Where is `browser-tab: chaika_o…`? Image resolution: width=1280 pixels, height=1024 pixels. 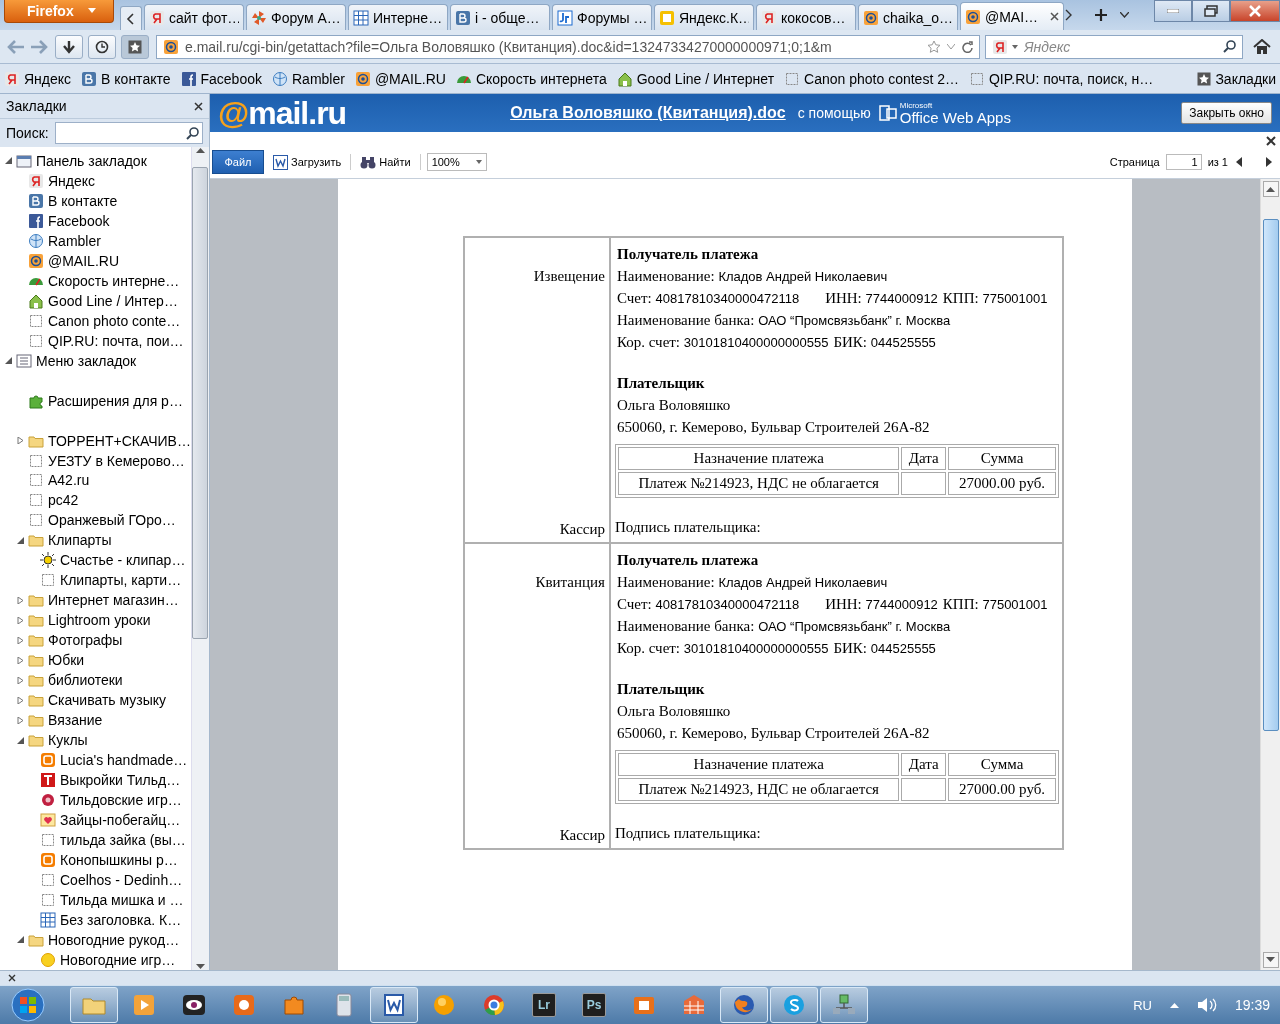 browser-tab: chaika_o… is located at coordinates (908, 17).